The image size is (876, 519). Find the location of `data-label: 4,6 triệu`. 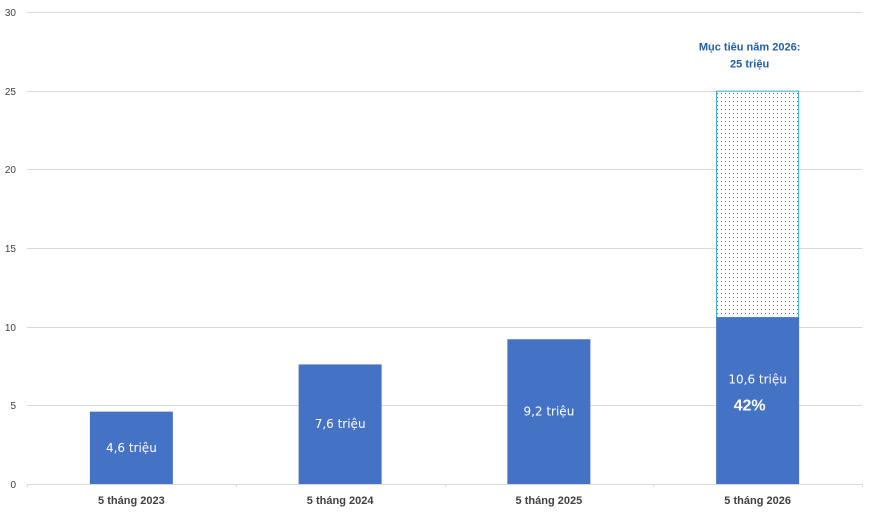

data-label: 4,6 triệu is located at coordinates (131, 448).